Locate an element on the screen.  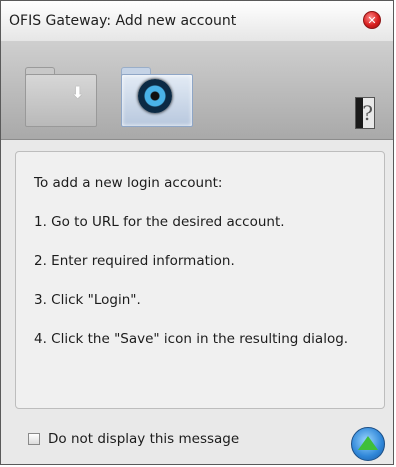
message-step: 3. Click "Login". is located at coordinates (87, 300).